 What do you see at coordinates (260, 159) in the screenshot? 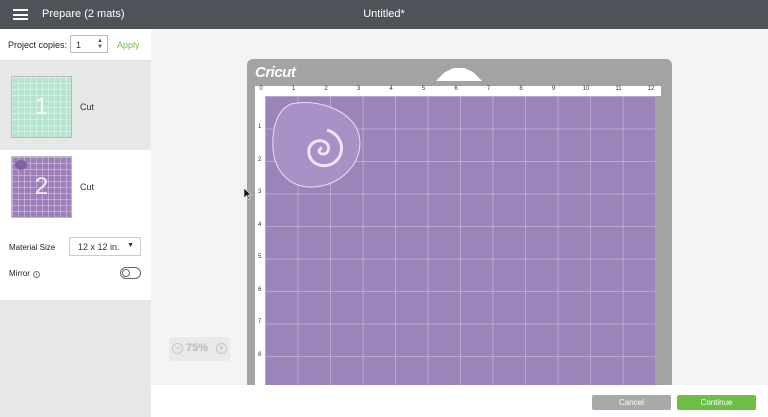
I see `ruler-y-label: 2` at bounding box center [260, 159].